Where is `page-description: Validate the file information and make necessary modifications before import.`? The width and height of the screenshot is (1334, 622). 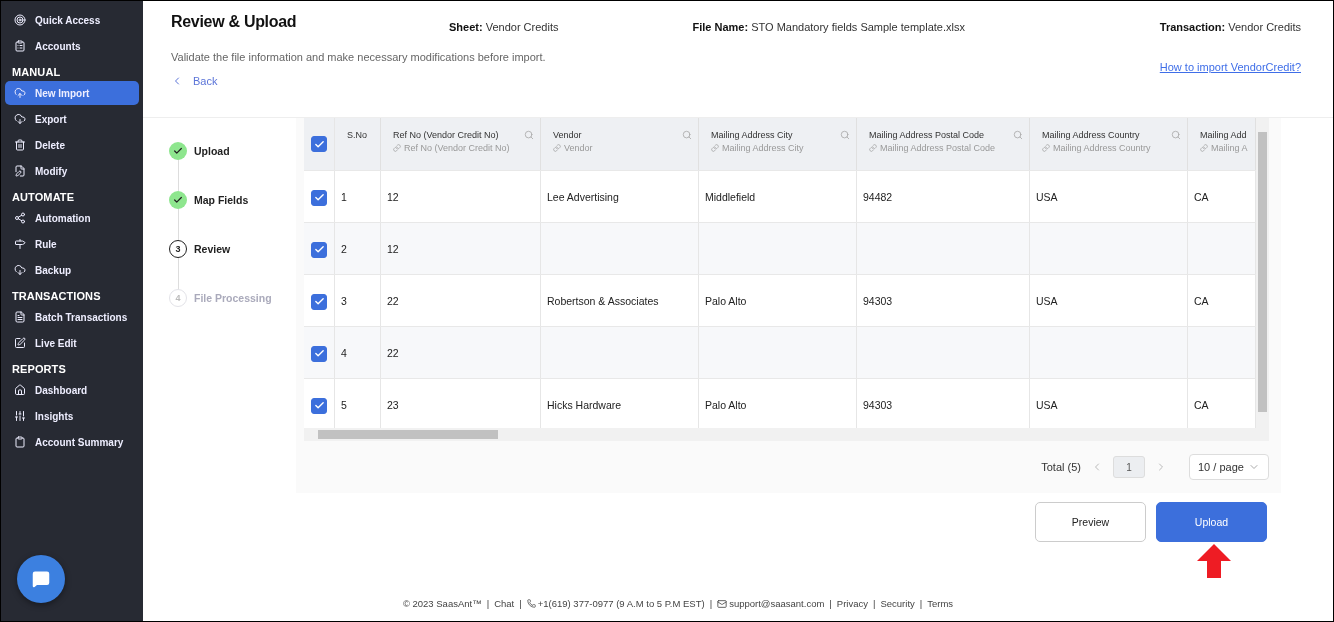 page-description: Validate the file information and make necessary modifications before import. is located at coordinates (359, 57).